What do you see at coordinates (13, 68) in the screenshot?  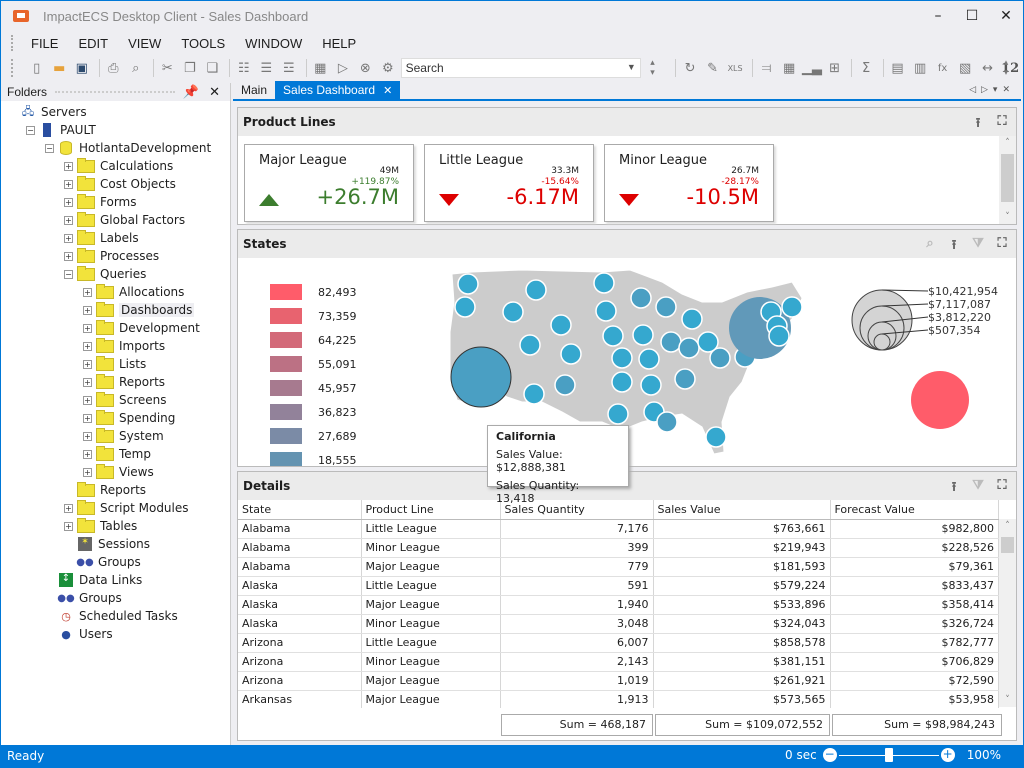 I see `toolbar-grip` at bounding box center [13, 68].